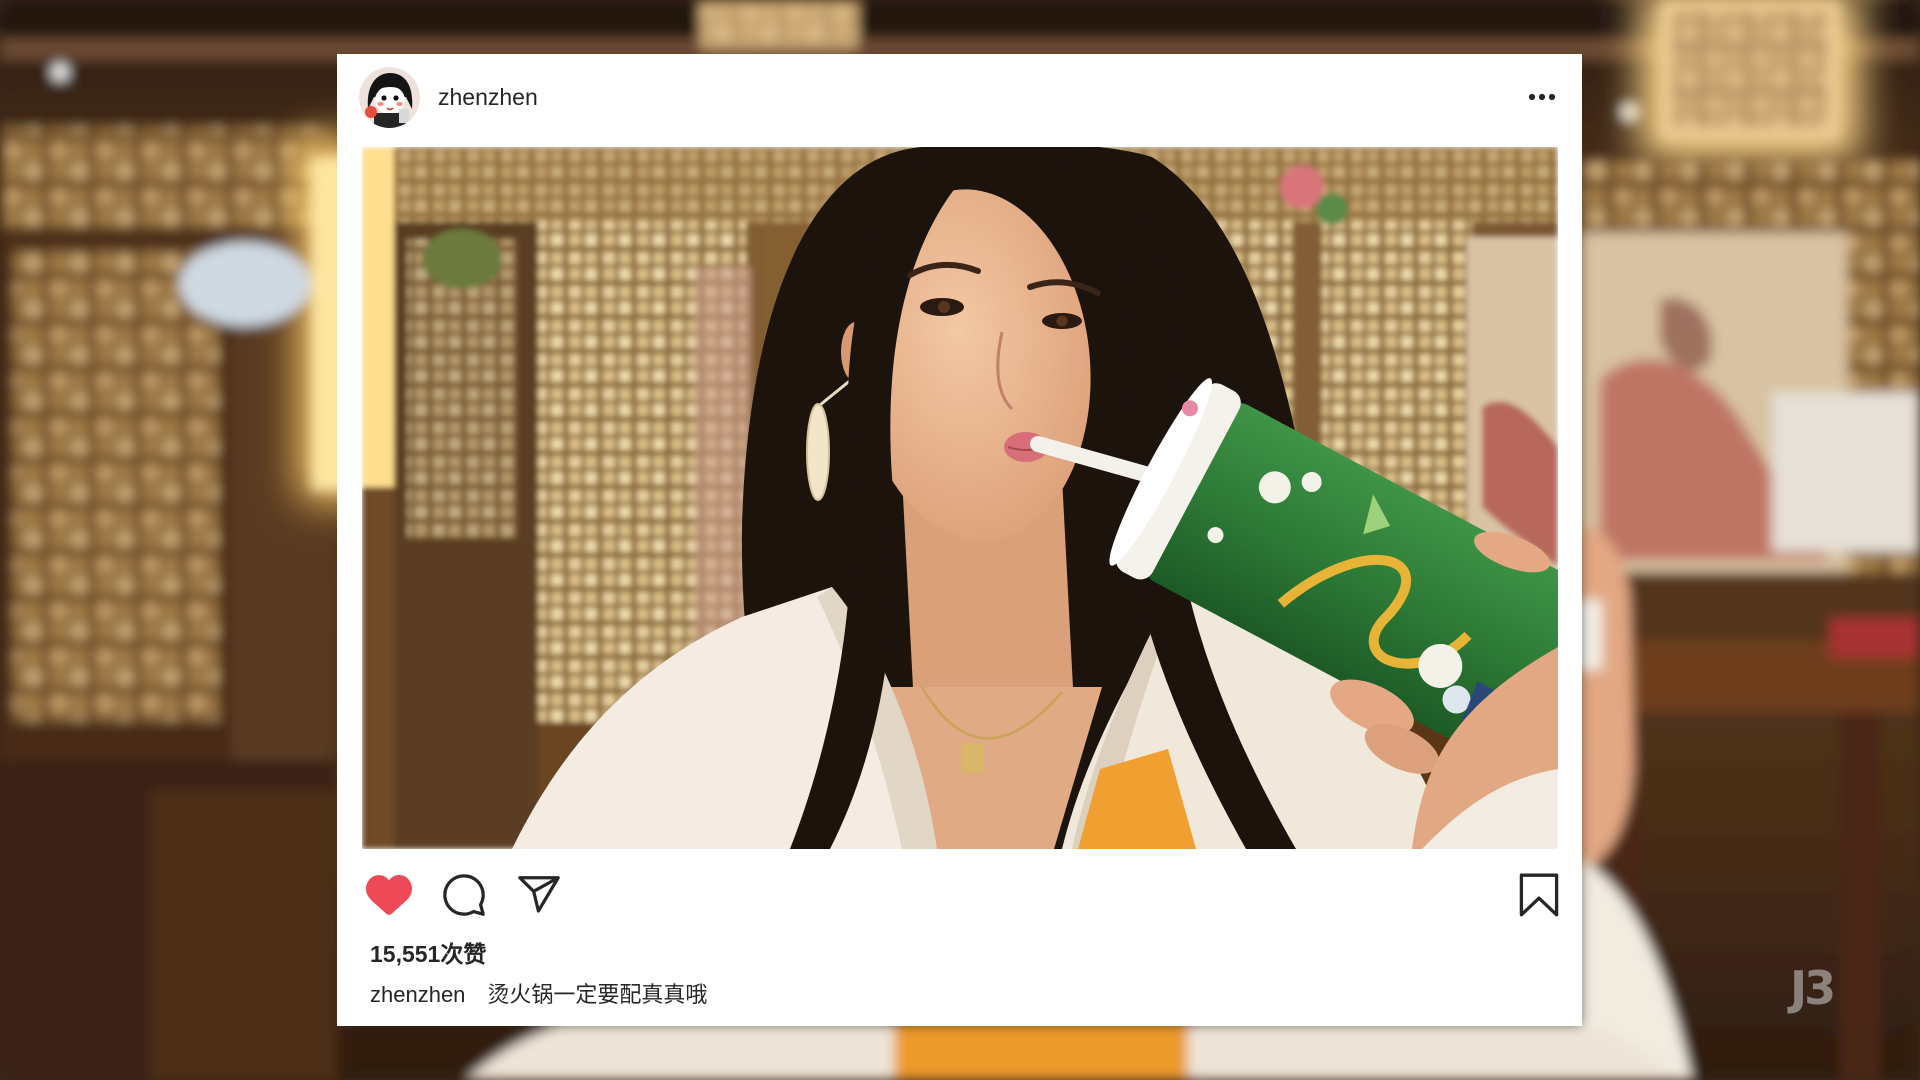 Image resolution: width=1920 pixels, height=1080 pixels. What do you see at coordinates (597, 994) in the screenshot?
I see `caption-text: 烫火锅一定要配真真哦` at bounding box center [597, 994].